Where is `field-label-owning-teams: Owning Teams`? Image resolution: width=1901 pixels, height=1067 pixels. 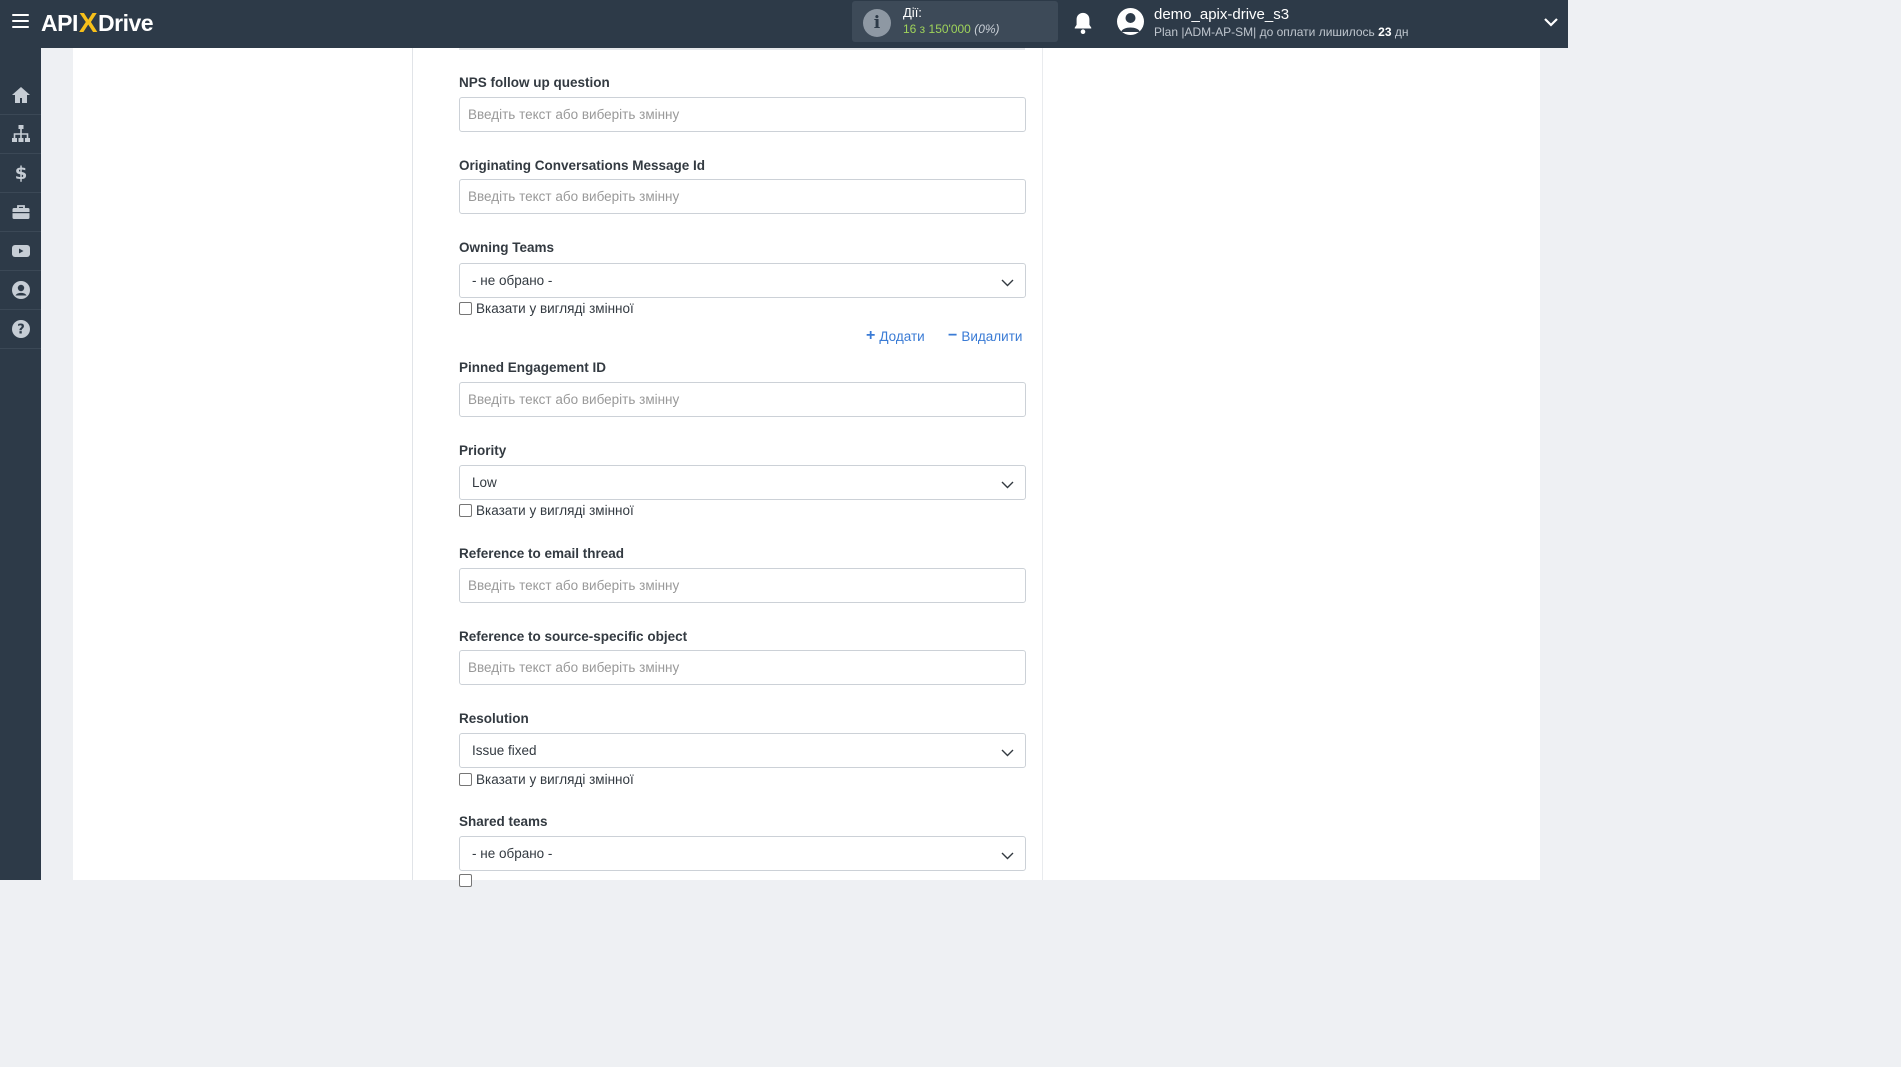 field-label-owning-teams: Owning Teams is located at coordinates (507, 247).